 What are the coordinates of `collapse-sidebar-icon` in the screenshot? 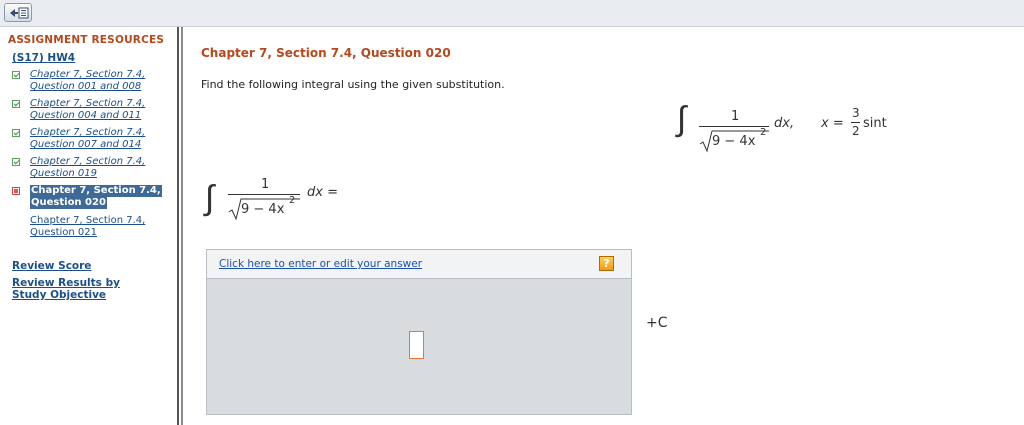 It's located at (19, 13).